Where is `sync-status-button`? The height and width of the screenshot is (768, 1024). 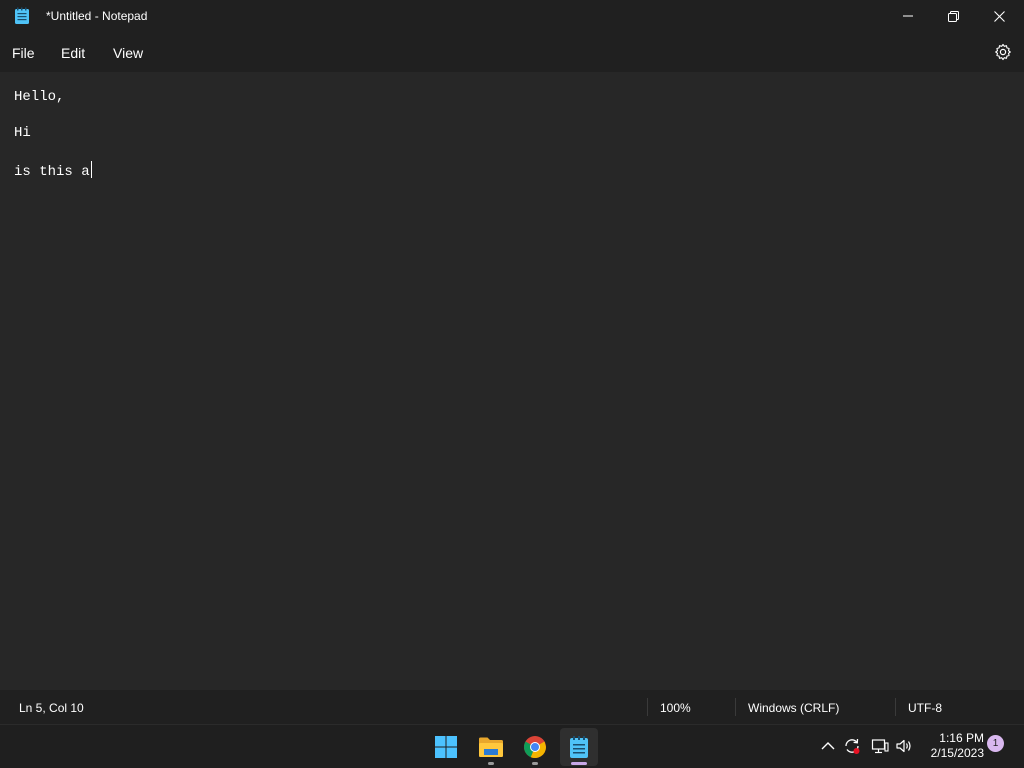
sync-status-button is located at coordinates (852, 746).